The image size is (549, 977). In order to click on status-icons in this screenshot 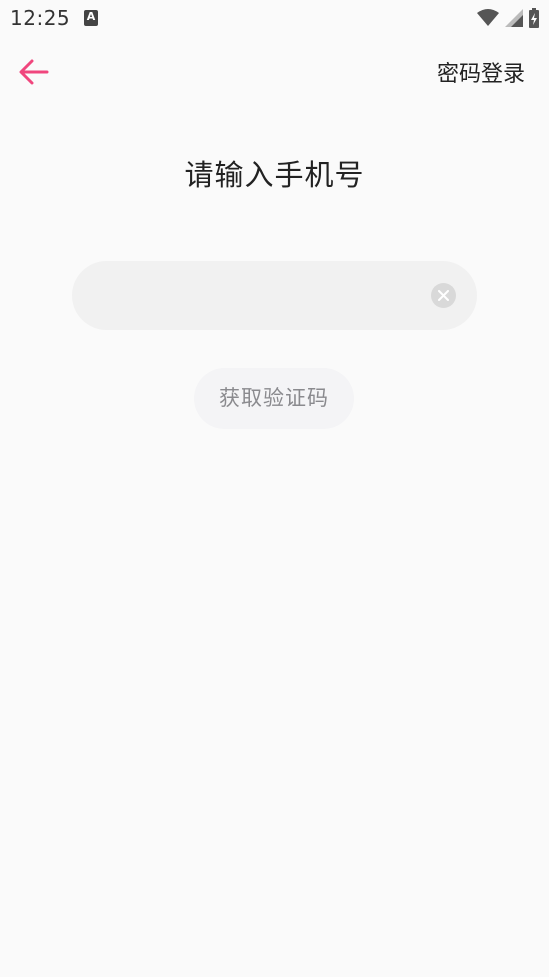, I will do `click(508, 18)`.